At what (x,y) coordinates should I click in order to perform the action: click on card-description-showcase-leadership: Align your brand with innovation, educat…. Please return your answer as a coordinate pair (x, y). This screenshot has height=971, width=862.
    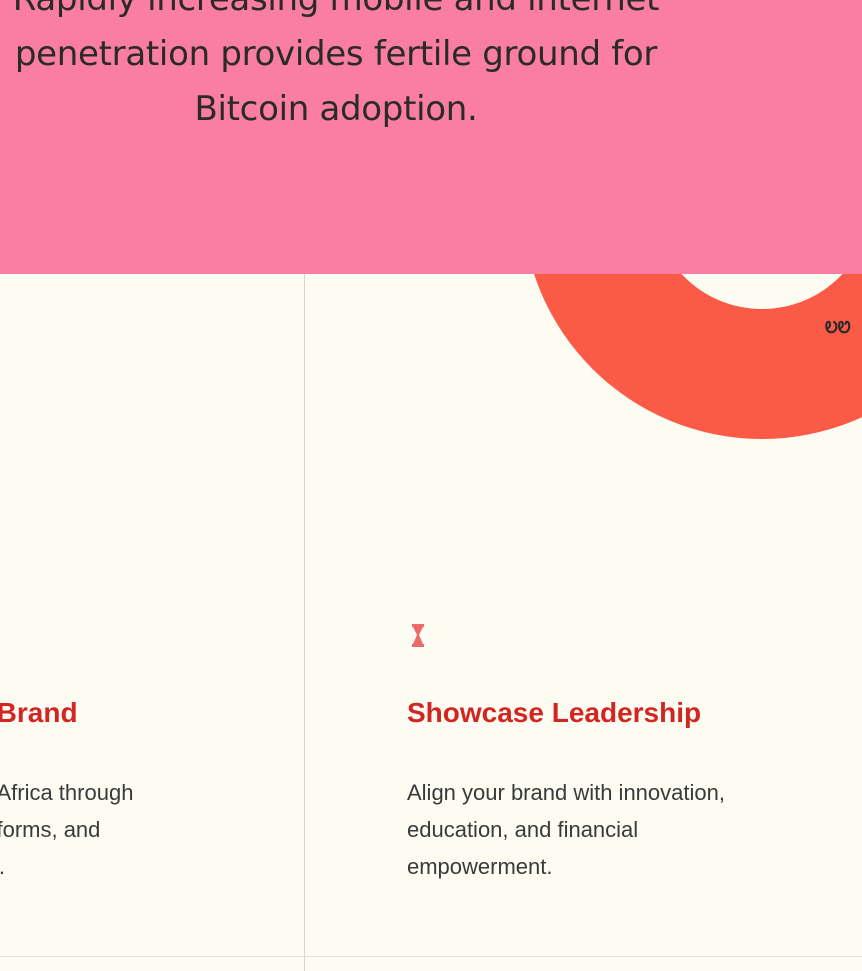
    Looking at the image, I should click on (566, 829).